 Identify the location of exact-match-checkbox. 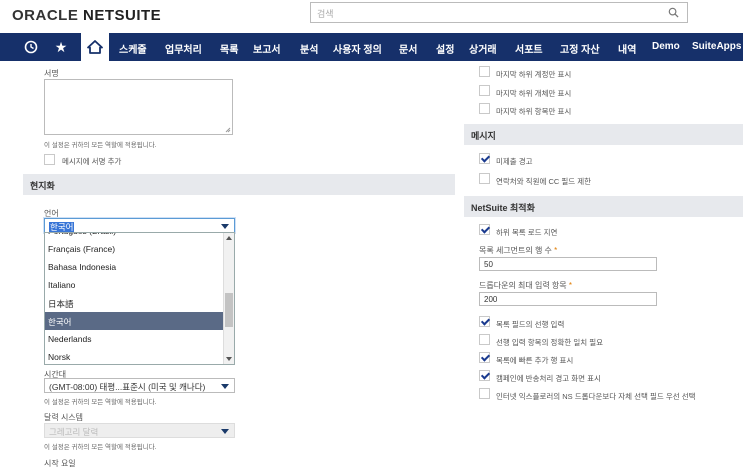
(484, 339).